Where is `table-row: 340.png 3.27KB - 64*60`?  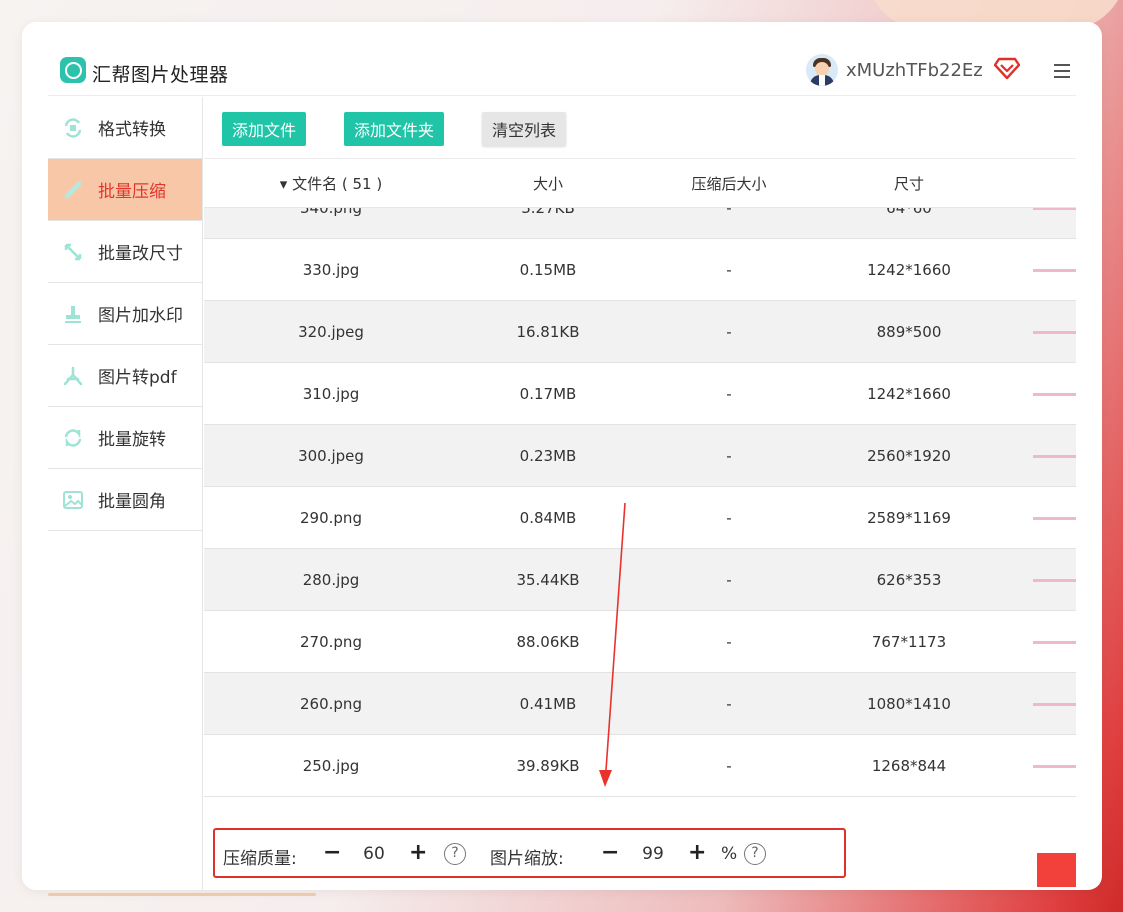
table-row: 340.png 3.27KB - 64*60 is located at coordinates (640, 223).